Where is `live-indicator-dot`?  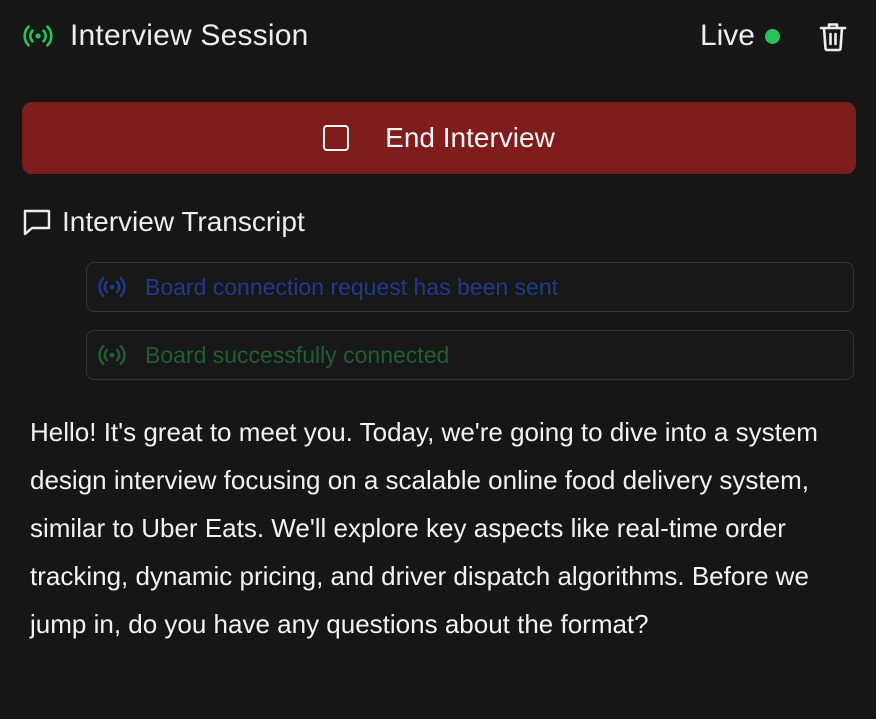 live-indicator-dot is located at coordinates (772, 36).